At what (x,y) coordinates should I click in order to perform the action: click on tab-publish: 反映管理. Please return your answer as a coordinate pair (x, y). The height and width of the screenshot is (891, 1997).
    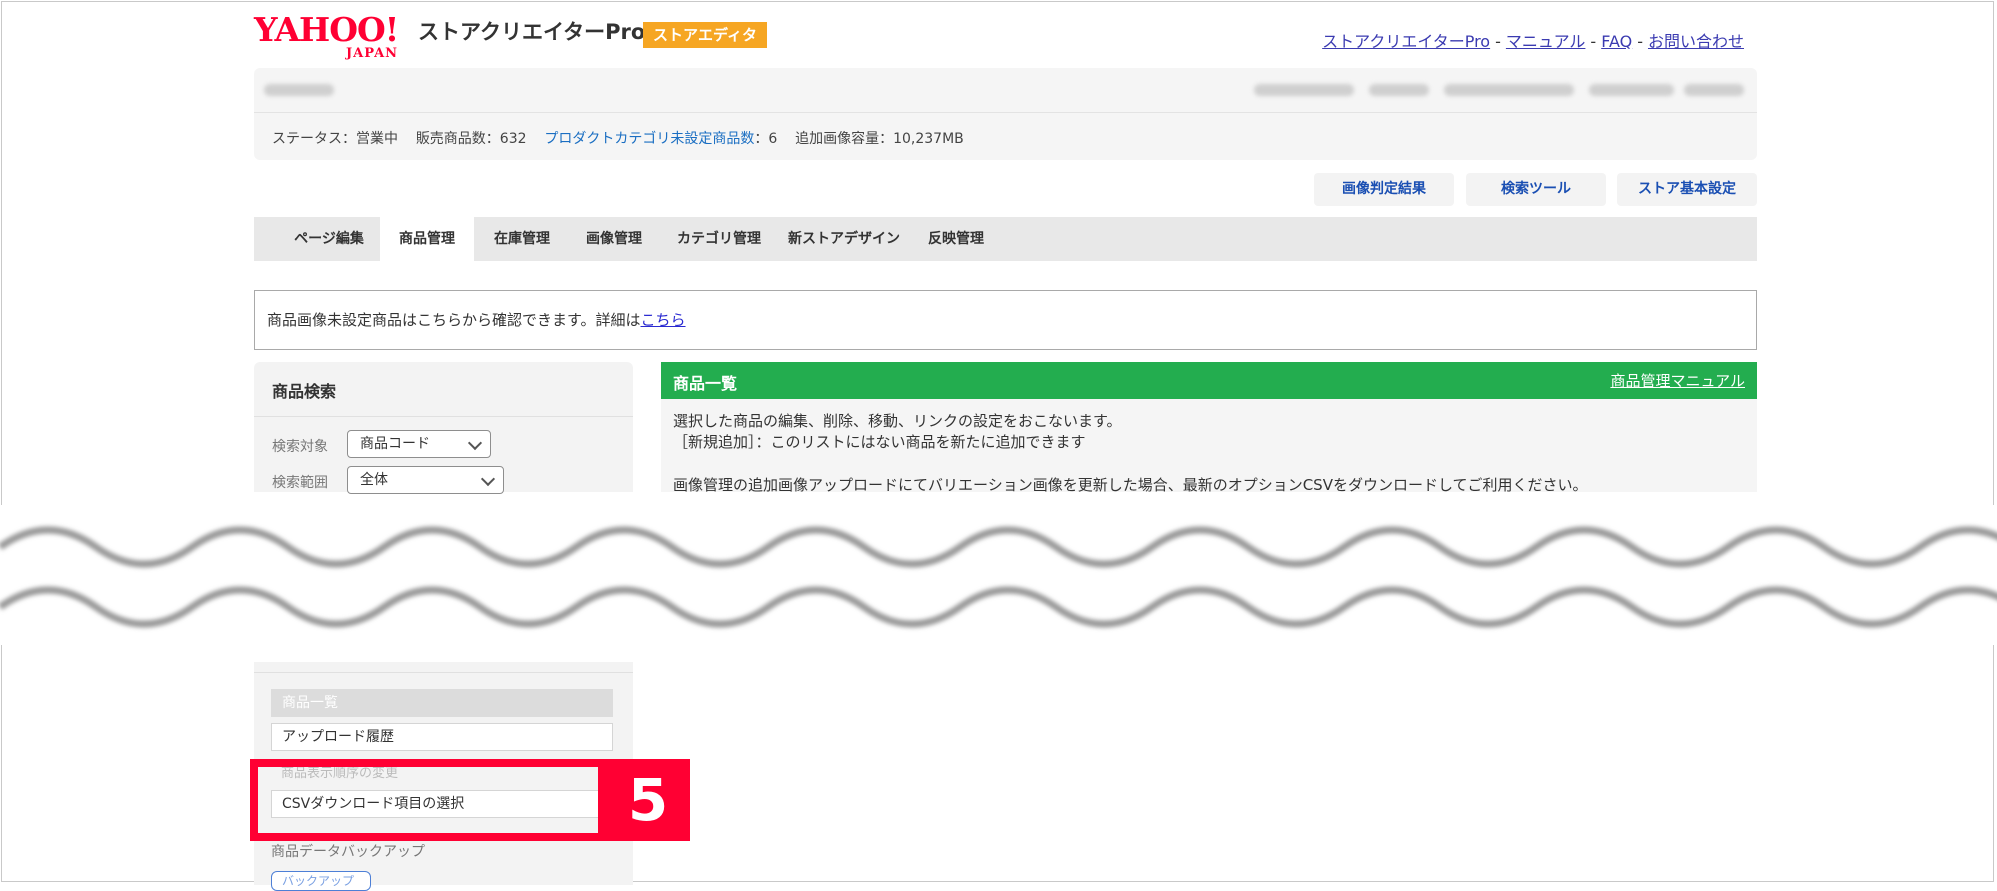
    Looking at the image, I should click on (956, 239).